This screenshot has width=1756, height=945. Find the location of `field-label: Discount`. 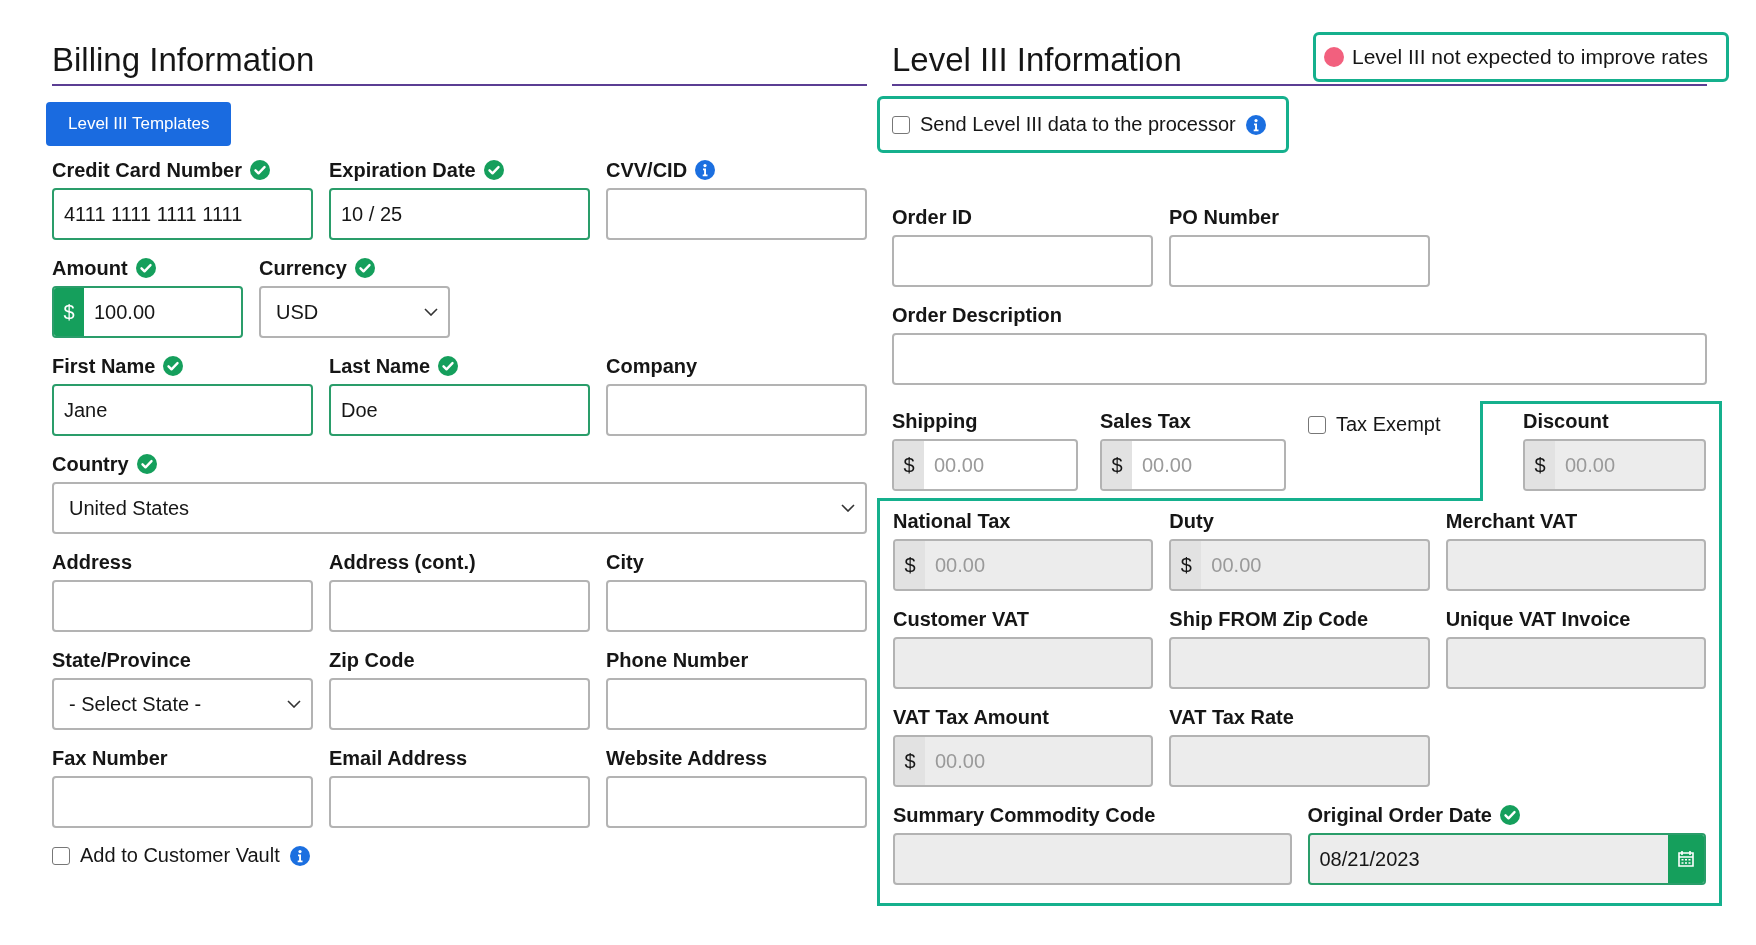

field-label: Discount is located at coordinates (1566, 421).